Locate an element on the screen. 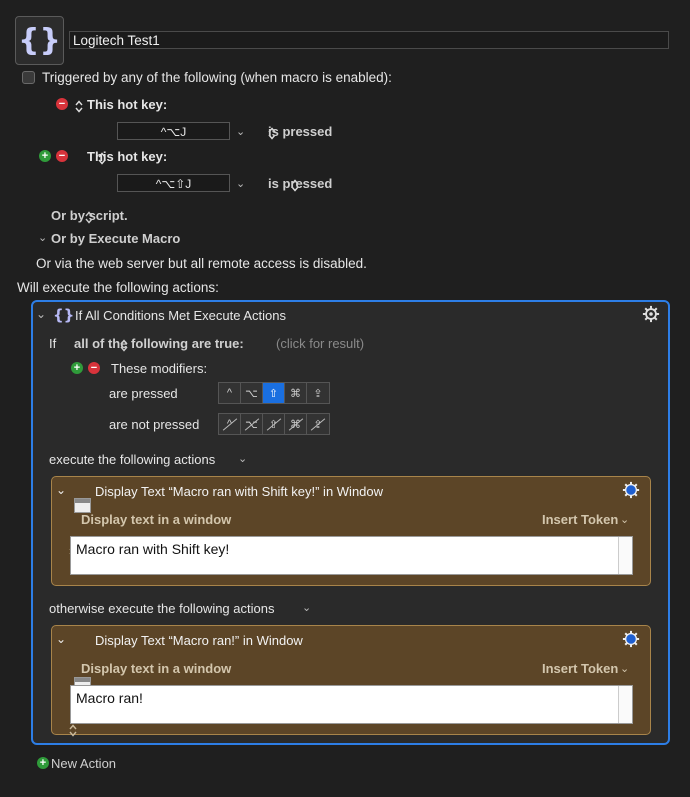 The width and height of the screenshot is (690, 797). or-by-execute-macro: Or by Execute Macro is located at coordinates (115, 238).